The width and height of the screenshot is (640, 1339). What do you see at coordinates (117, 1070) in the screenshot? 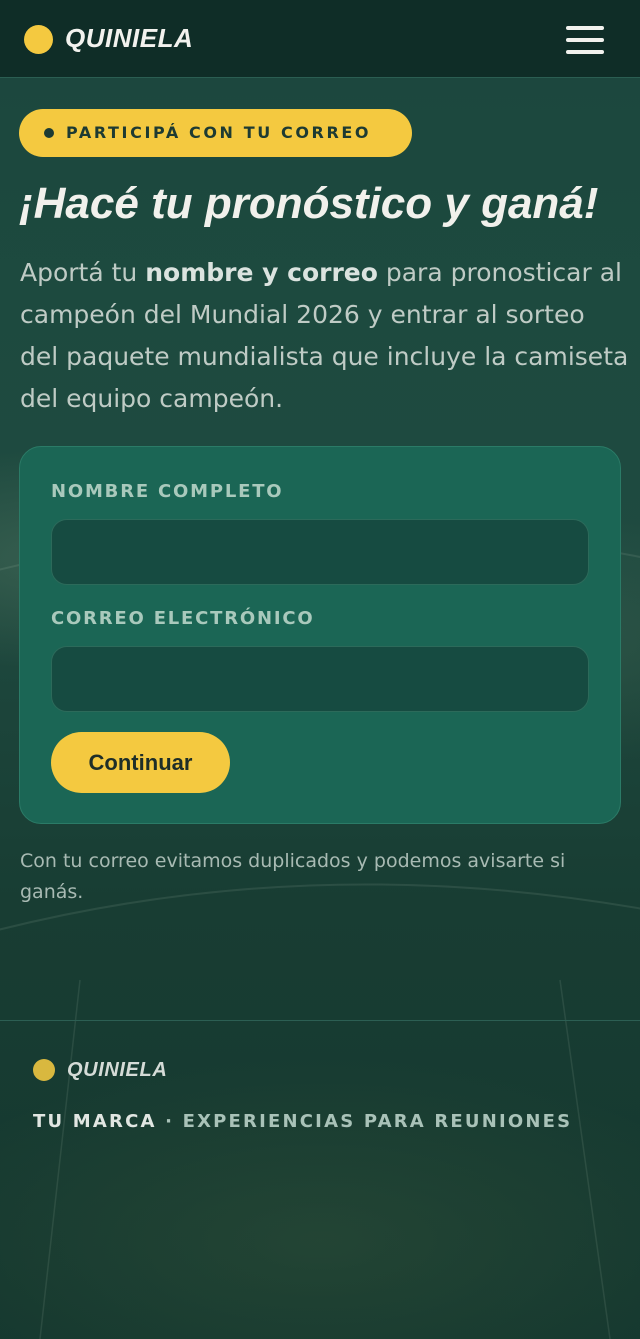
I see `footer-brand: QUINIELA` at bounding box center [117, 1070].